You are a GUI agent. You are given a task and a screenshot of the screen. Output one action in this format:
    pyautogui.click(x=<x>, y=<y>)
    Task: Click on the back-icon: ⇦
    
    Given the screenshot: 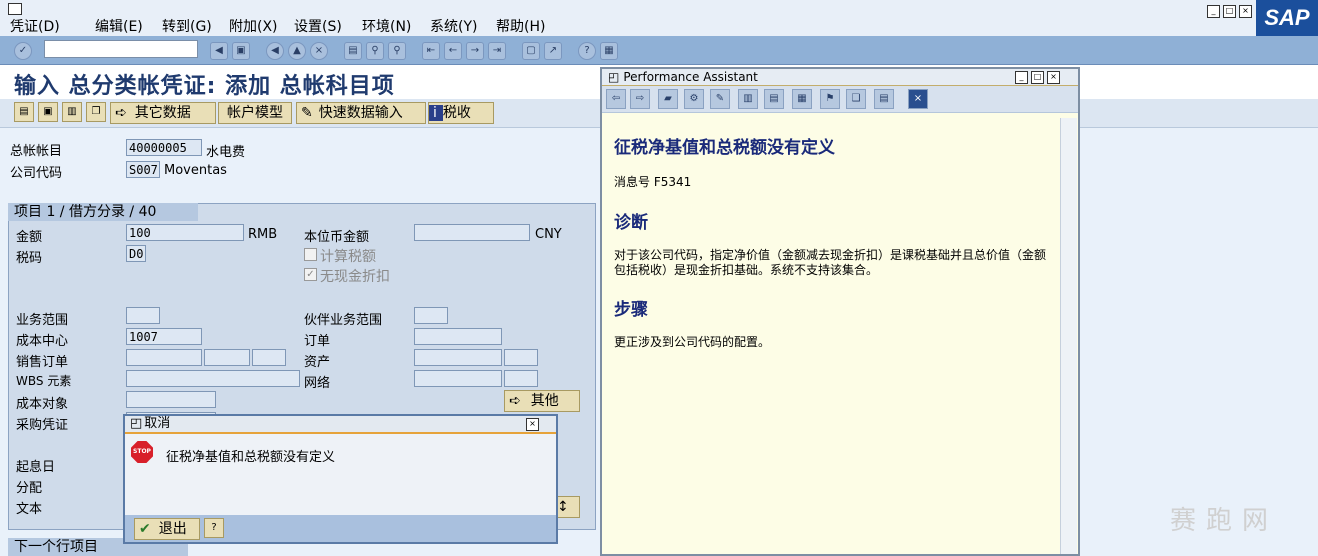 What is the action you would take?
    pyautogui.click(x=616, y=99)
    